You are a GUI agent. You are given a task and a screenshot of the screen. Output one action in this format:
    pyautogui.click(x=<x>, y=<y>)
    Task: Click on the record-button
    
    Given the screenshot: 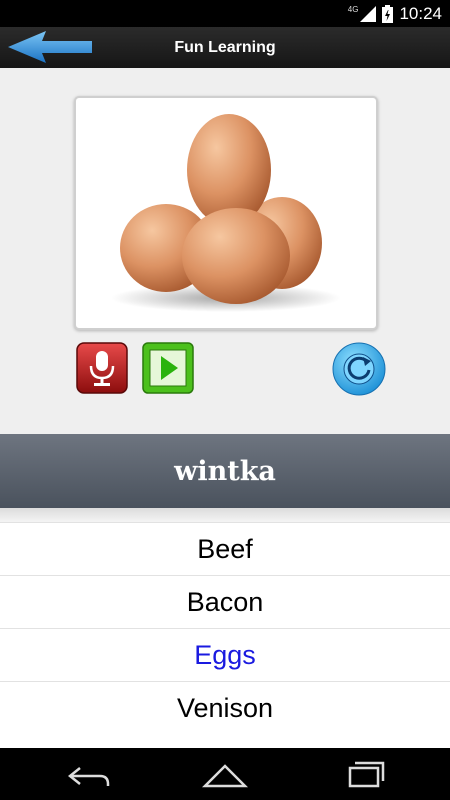 What is the action you would take?
    pyautogui.click(x=102, y=368)
    